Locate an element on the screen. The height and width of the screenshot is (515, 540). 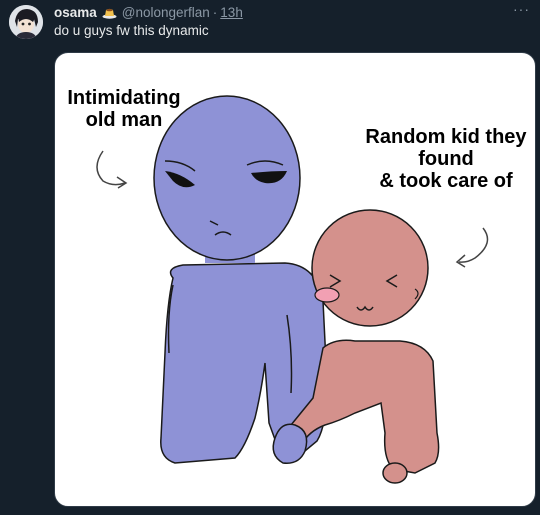
author-avatar is located at coordinates (26, 22).